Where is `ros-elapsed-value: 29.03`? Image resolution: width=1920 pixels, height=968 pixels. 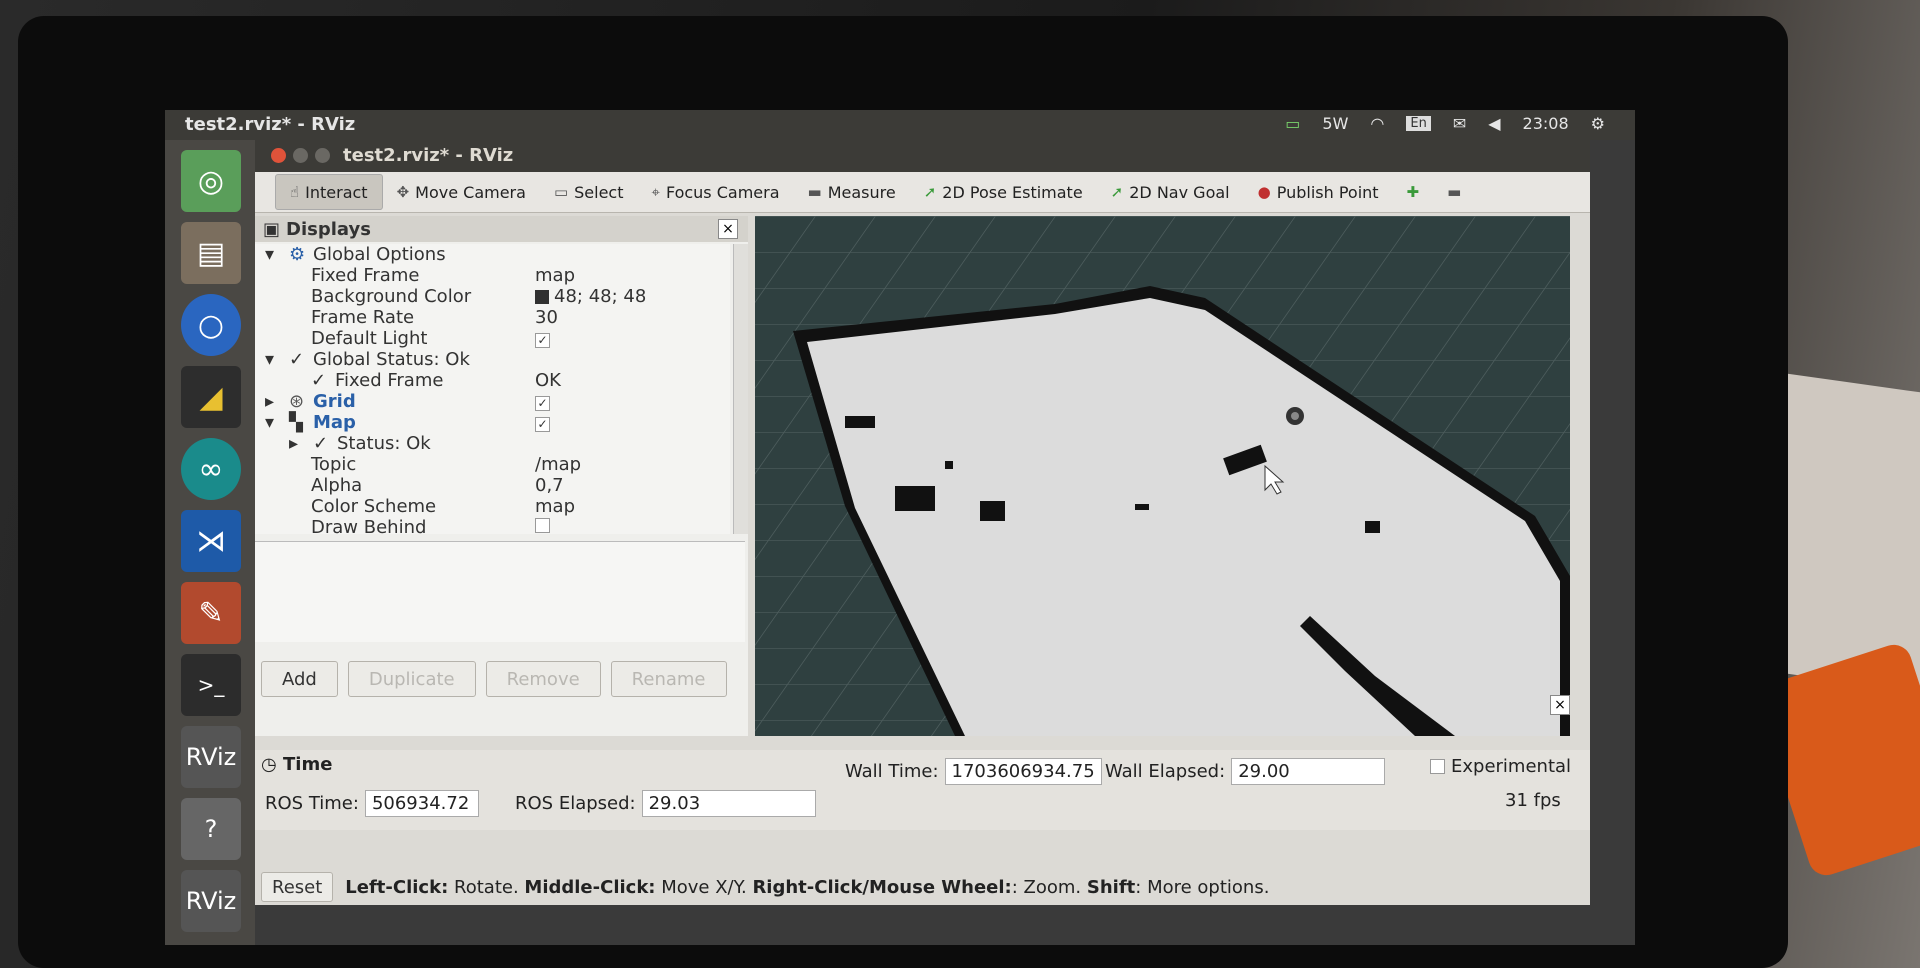 ros-elapsed-value: 29.03 is located at coordinates (728, 803).